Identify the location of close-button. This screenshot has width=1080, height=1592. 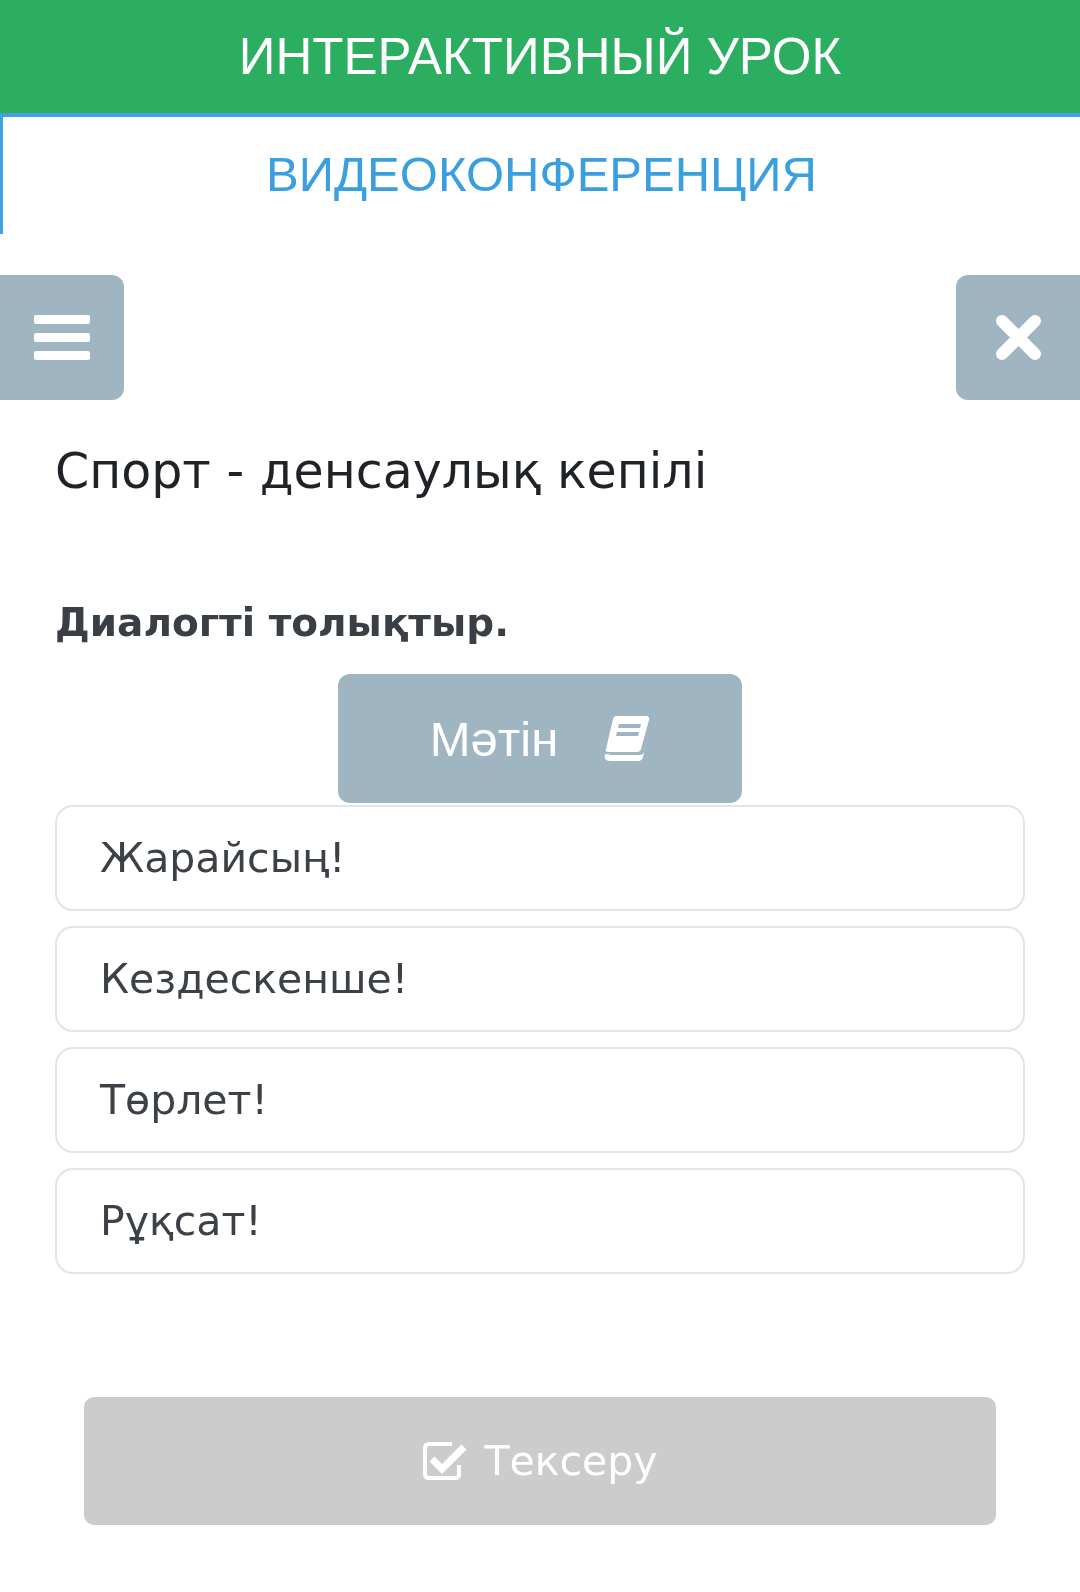
(1018, 337).